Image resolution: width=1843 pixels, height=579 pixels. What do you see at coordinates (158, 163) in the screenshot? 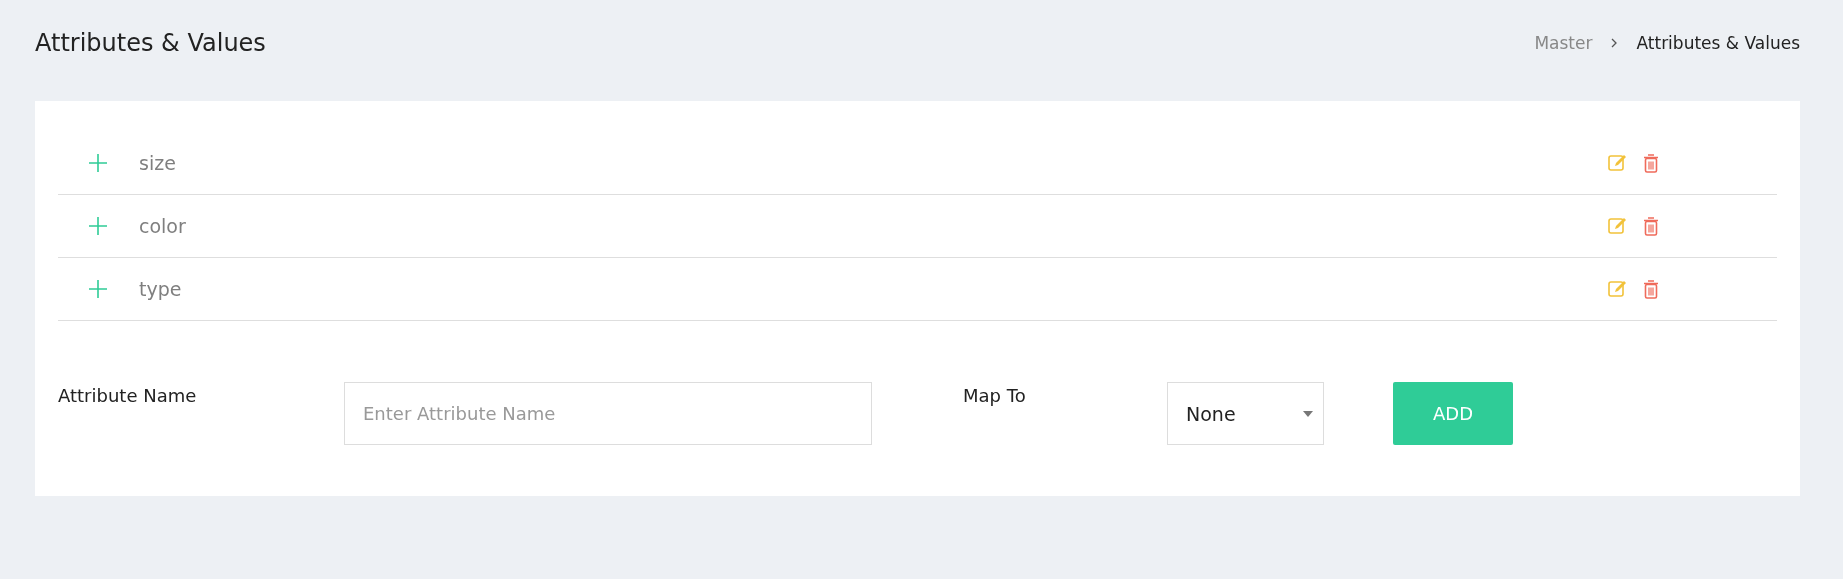
I see `attribute-name: size` at bounding box center [158, 163].